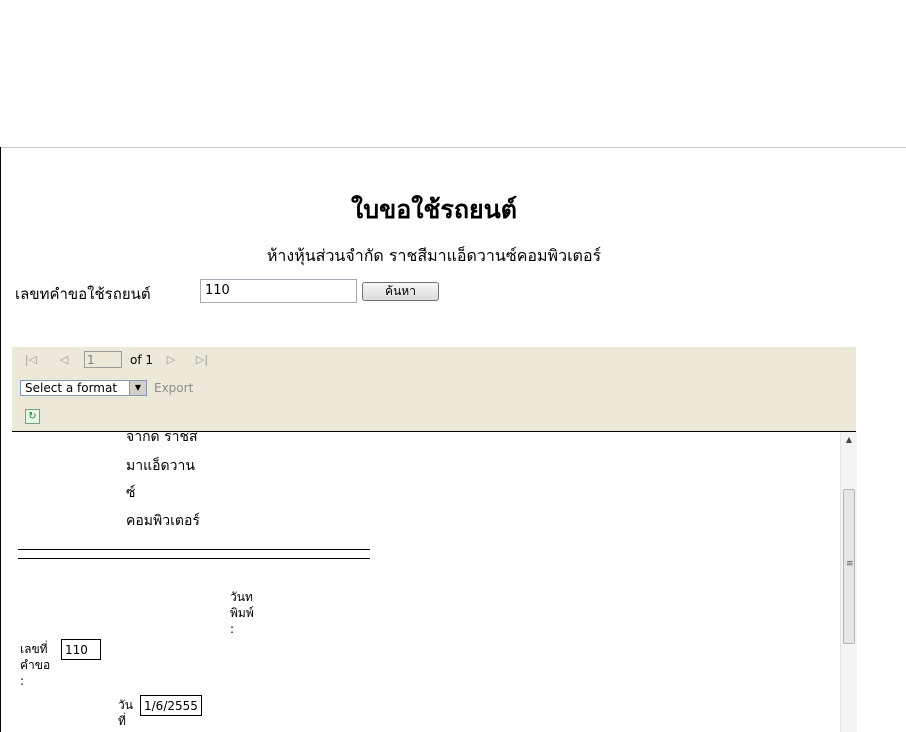 This screenshot has width=906, height=732. I want to click on report-scrollbar: ▲ ≡, so click(848, 582).